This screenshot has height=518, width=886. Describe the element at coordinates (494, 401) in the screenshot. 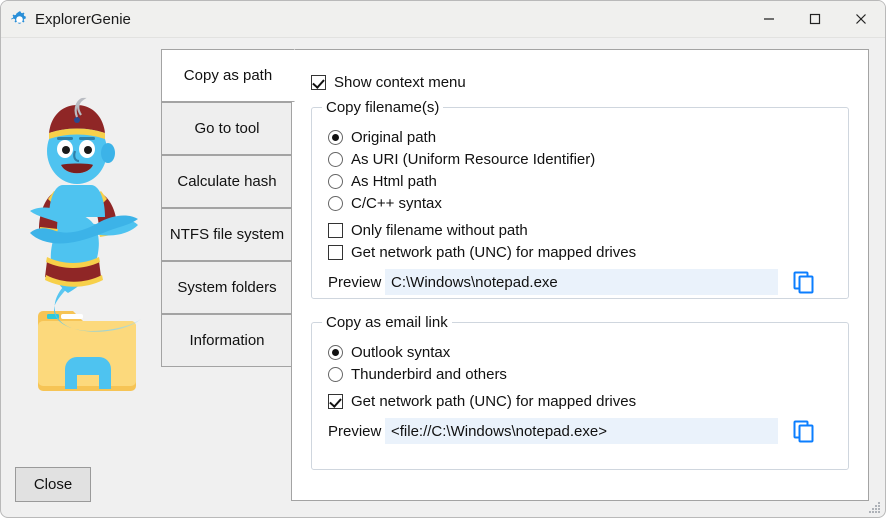

I see `checkbox-unc-path-email-label: Get network path (UNC) for mapped drives` at that location.